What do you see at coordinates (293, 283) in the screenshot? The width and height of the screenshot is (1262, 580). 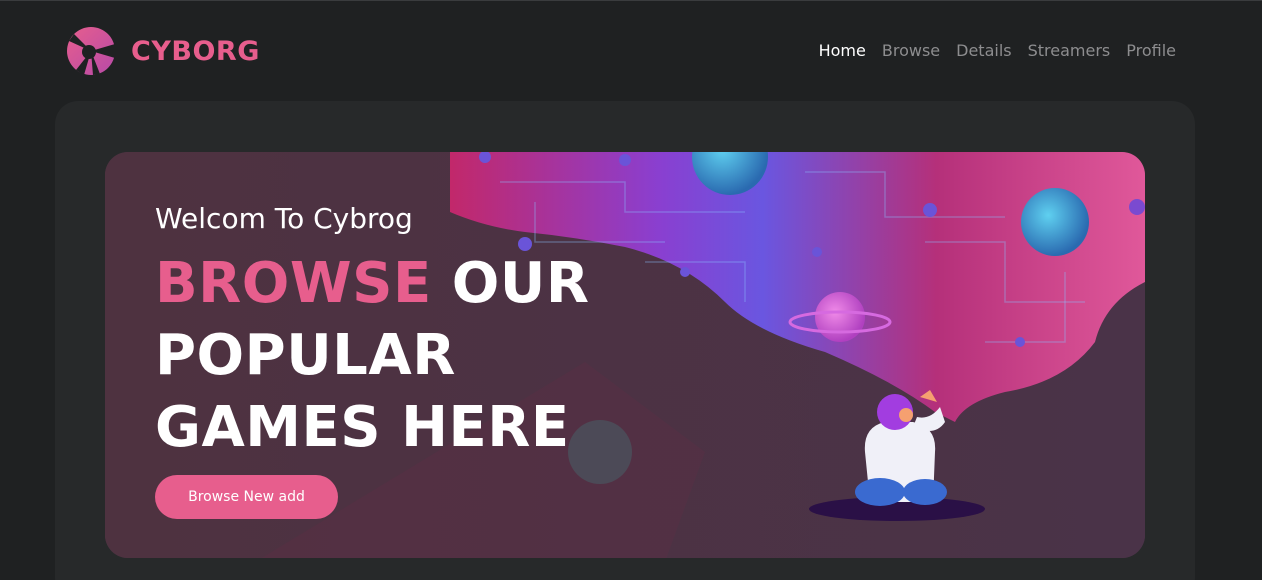 I see `headline-highlight: BROWSE` at bounding box center [293, 283].